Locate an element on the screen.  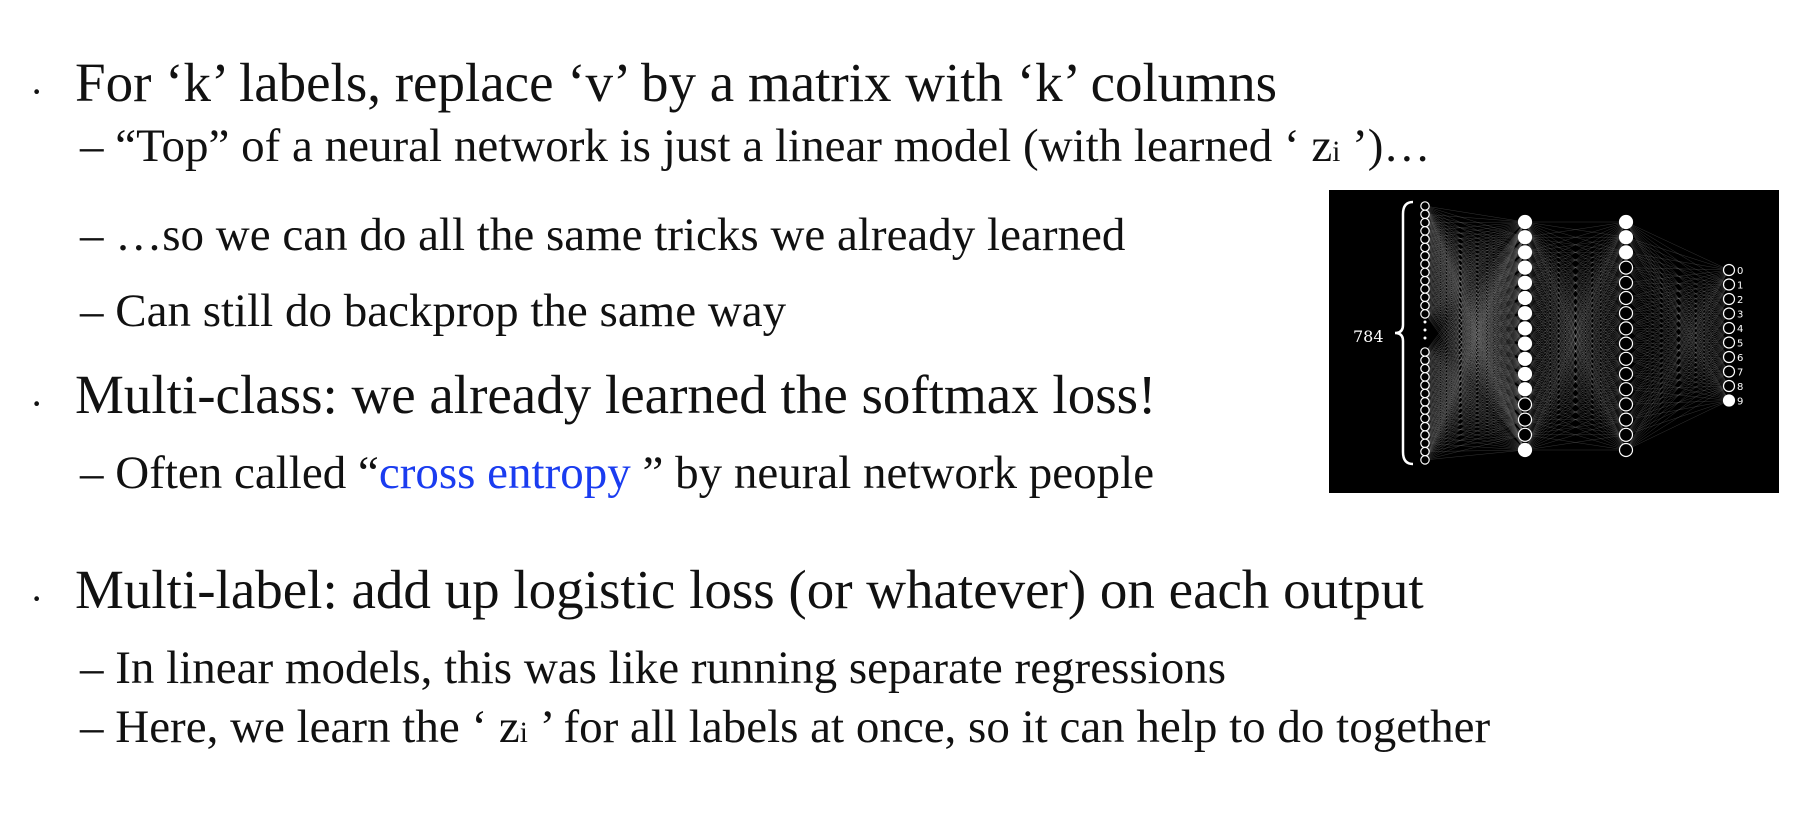
neural-network-figure: 784 0 1 2 3 4 5 6 7 8 9 is located at coordinates (1554, 341).